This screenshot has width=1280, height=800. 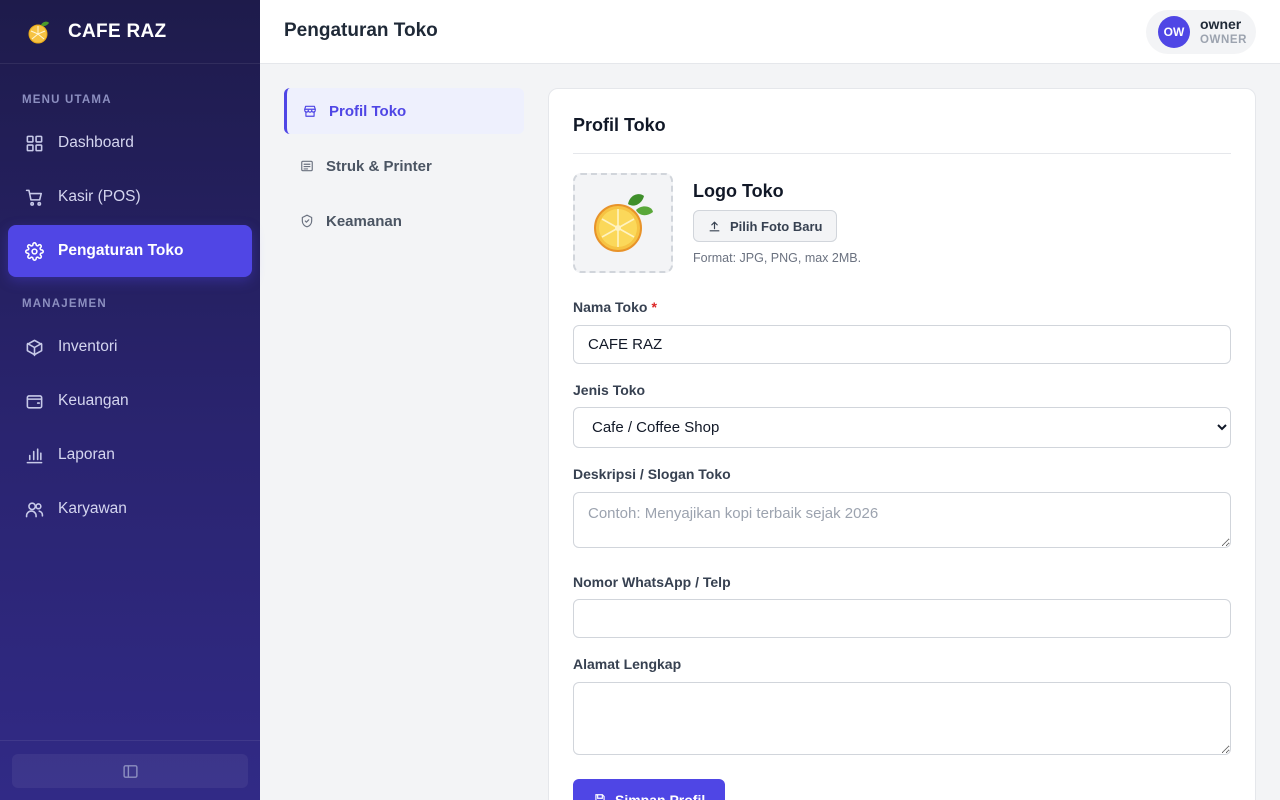 What do you see at coordinates (902, 520) in the screenshot?
I see `description-textarea` at bounding box center [902, 520].